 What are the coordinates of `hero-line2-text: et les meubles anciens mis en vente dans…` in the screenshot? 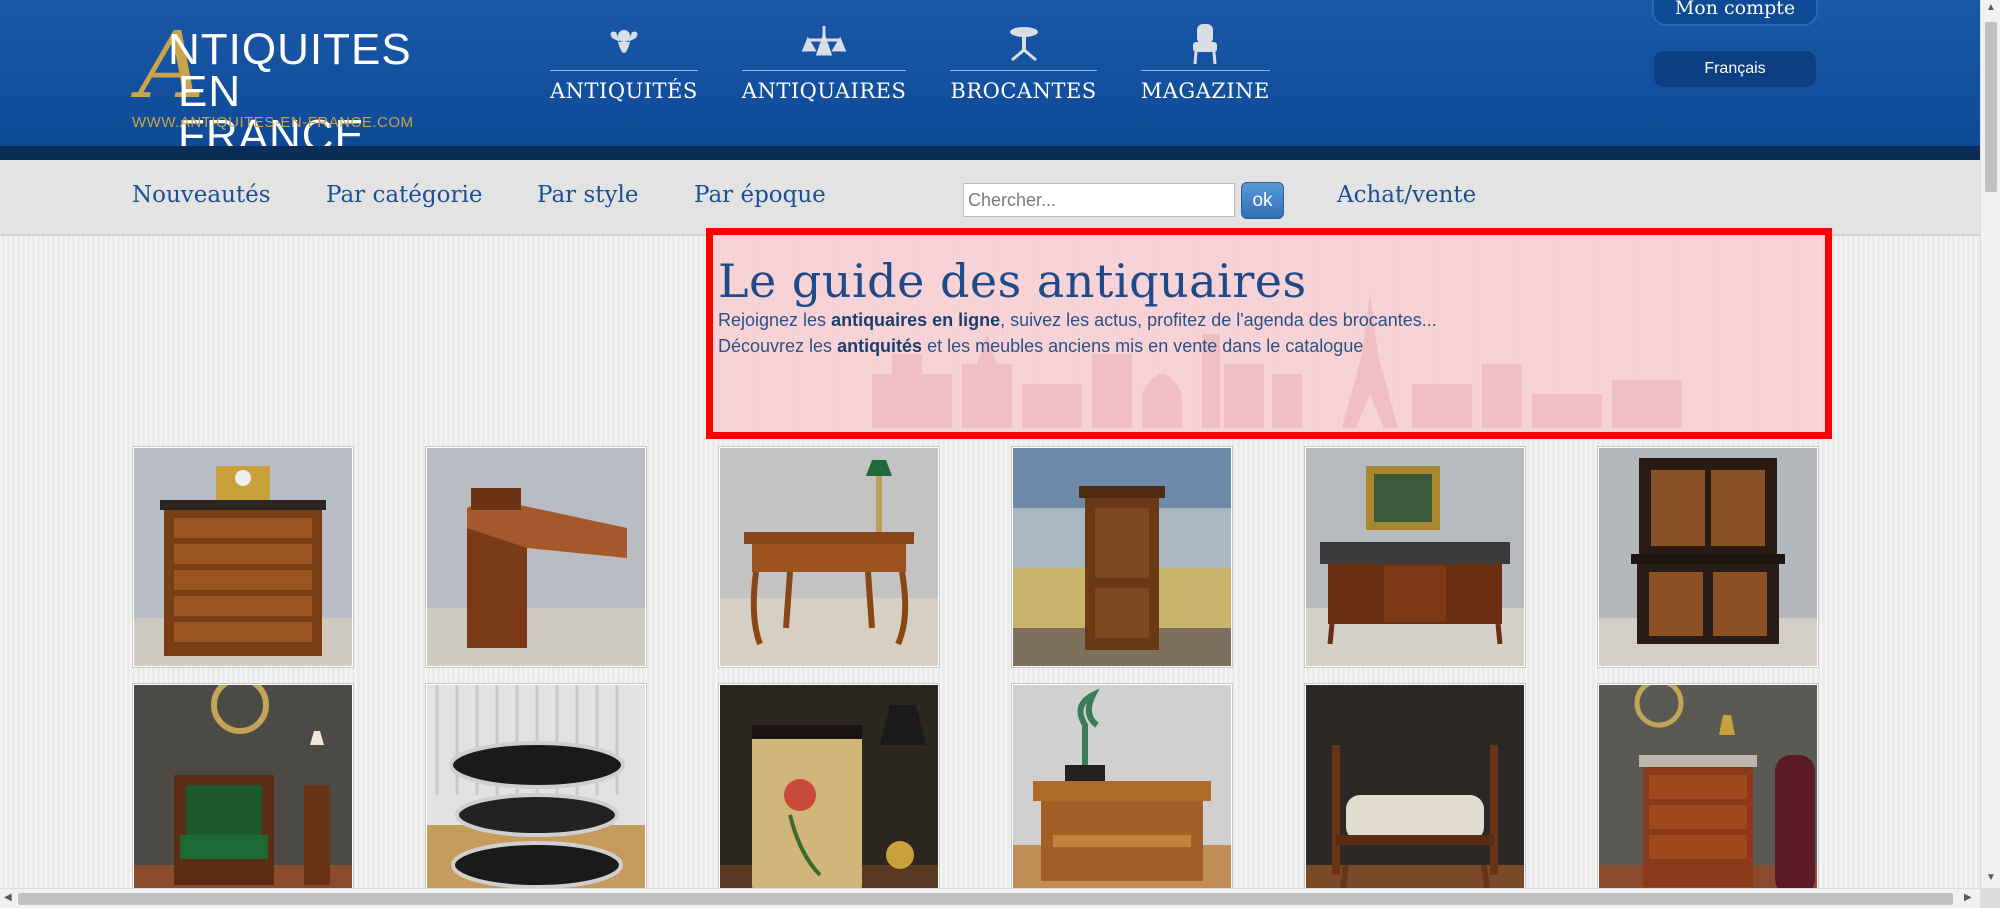 It's located at (1143, 346).